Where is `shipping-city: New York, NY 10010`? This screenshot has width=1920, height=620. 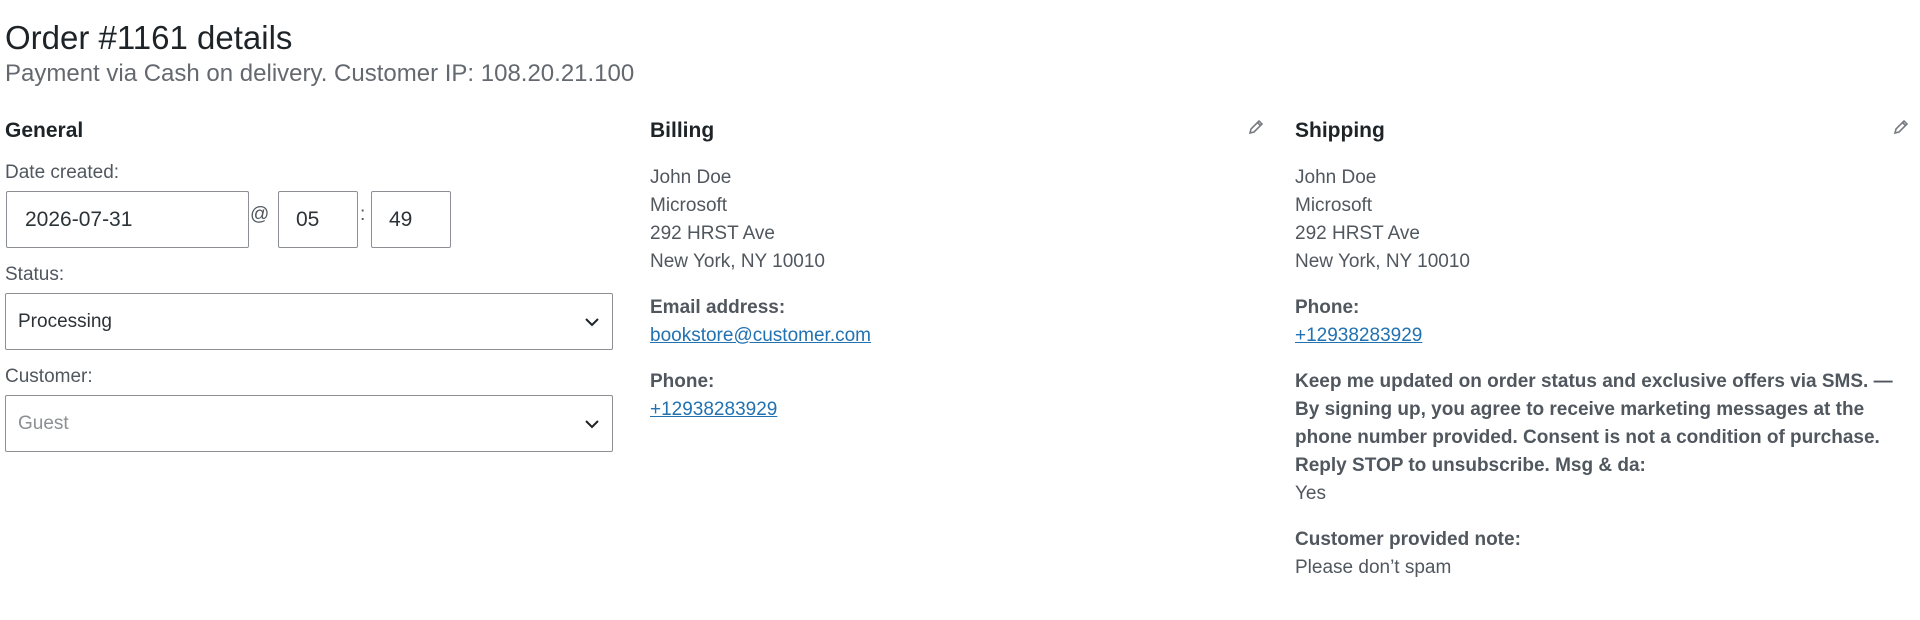 shipping-city: New York, NY 10010 is located at coordinates (1382, 261).